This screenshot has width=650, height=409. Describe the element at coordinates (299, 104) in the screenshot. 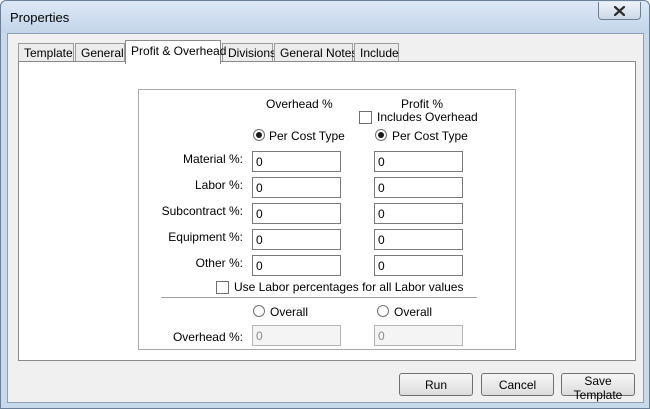

I see `overhead-column-header: Overhead %` at that location.